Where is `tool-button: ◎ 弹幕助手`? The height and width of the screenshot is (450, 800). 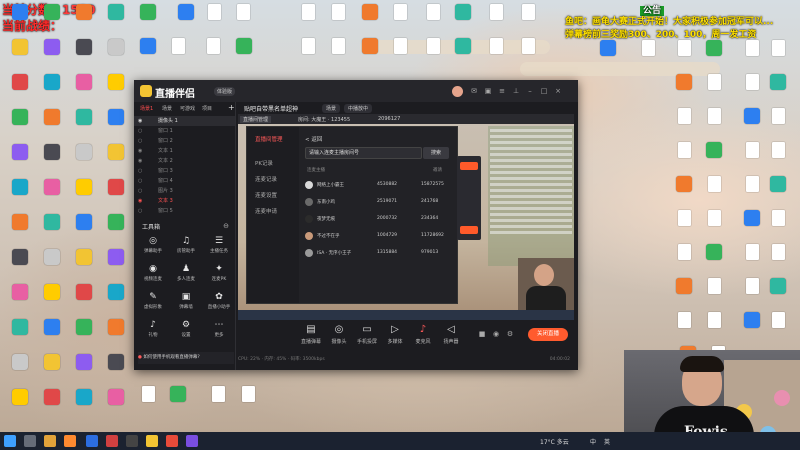 tool-button: ◎ 弹幕助手 is located at coordinates (153, 247).